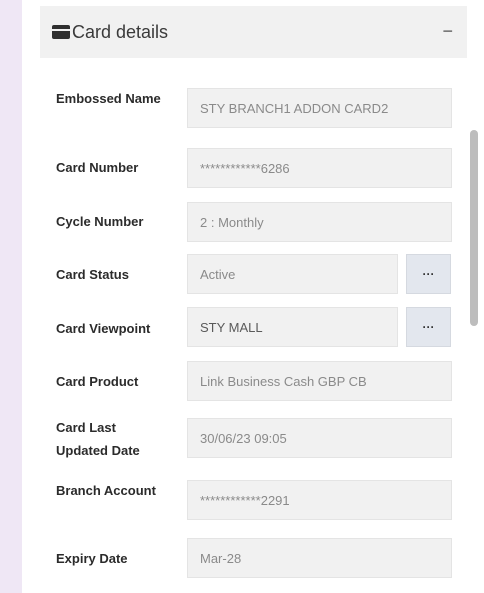  What do you see at coordinates (97, 381) in the screenshot?
I see `card-product-label: Card Product` at bounding box center [97, 381].